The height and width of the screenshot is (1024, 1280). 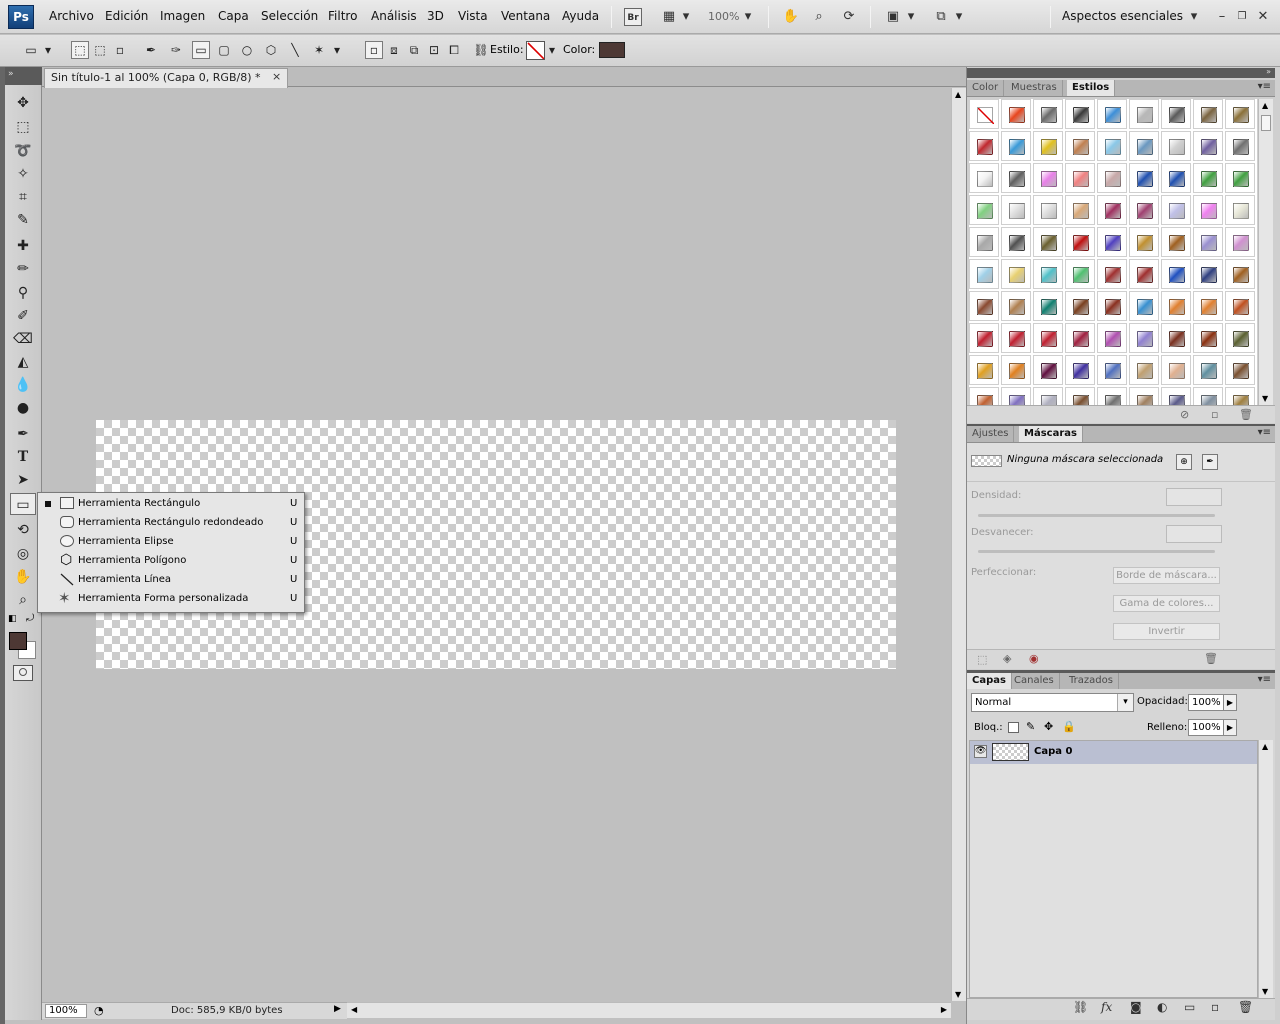 What do you see at coordinates (23, 316) in the screenshot?
I see `history-brush-tool-icon: ✐` at bounding box center [23, 316].